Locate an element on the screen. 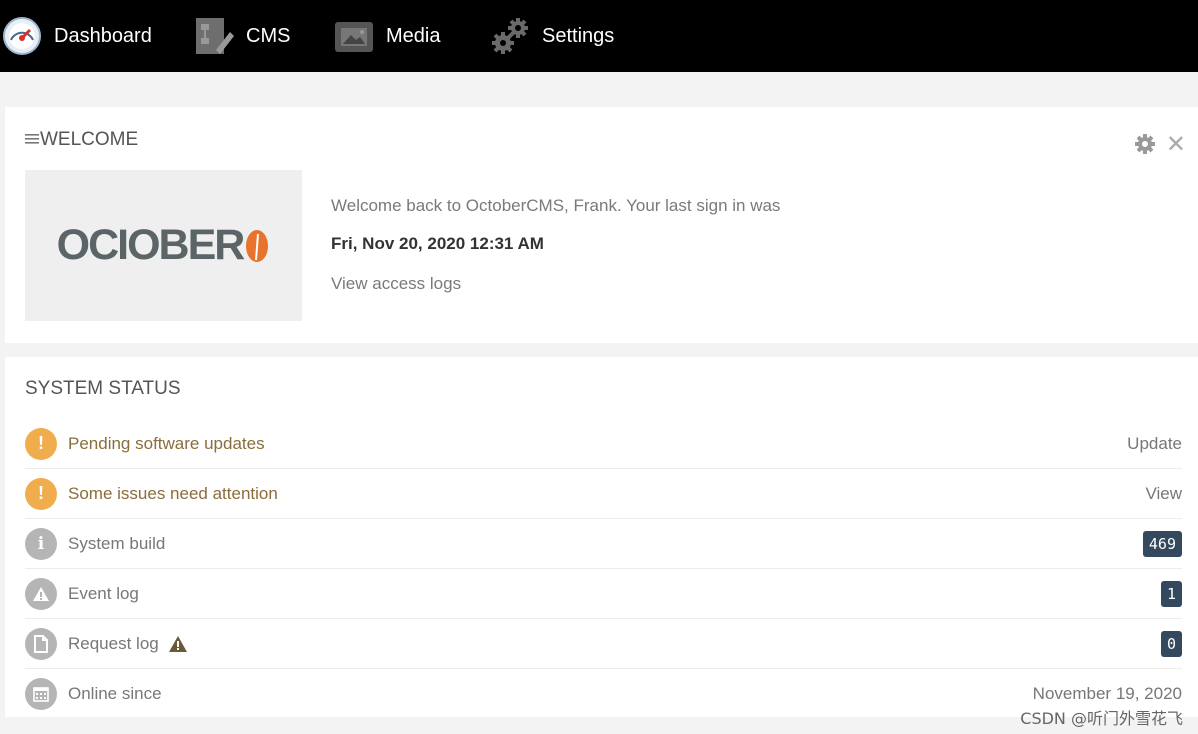 The image size is (1198, 734). system-status-title: SYSTEM STATUS is located at coordinates (103, 388).